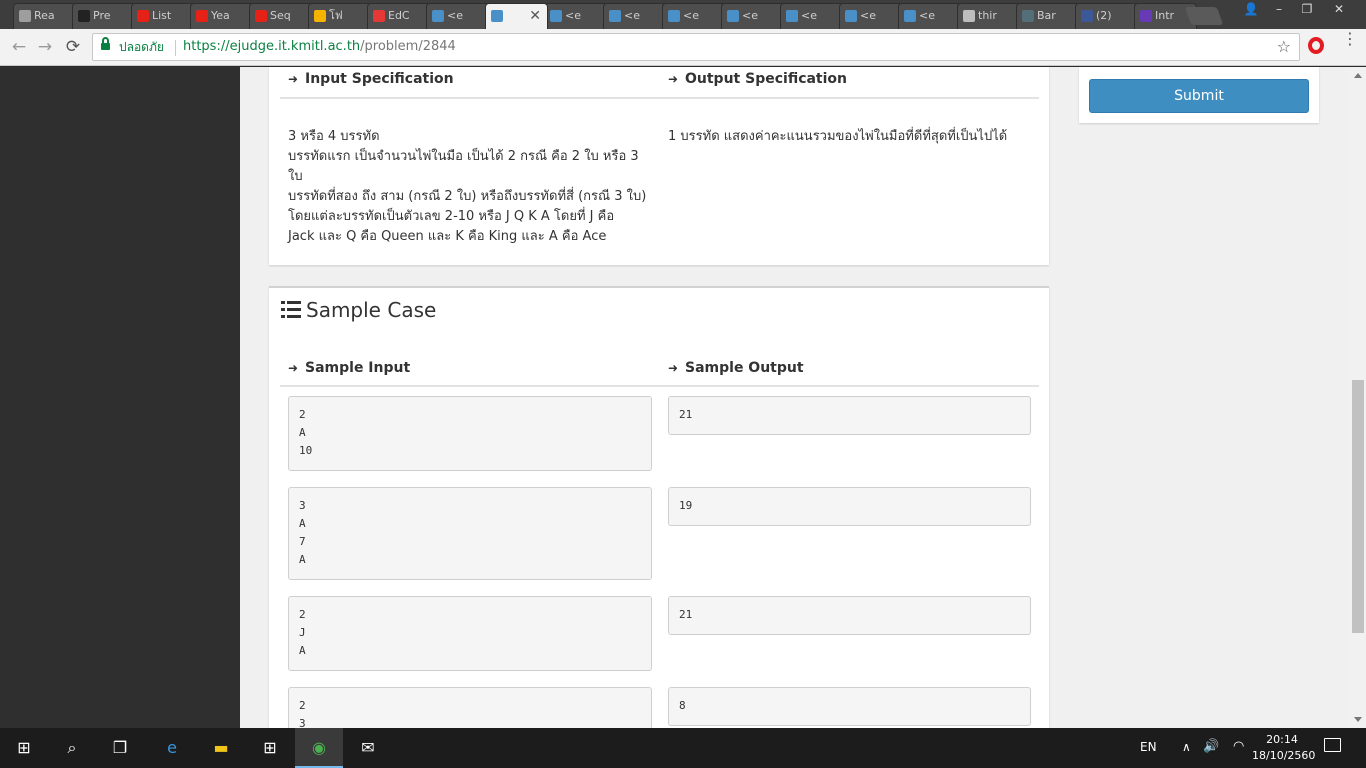  I want to click on store-taskbar-icon: ⊞, so click(270, 748).